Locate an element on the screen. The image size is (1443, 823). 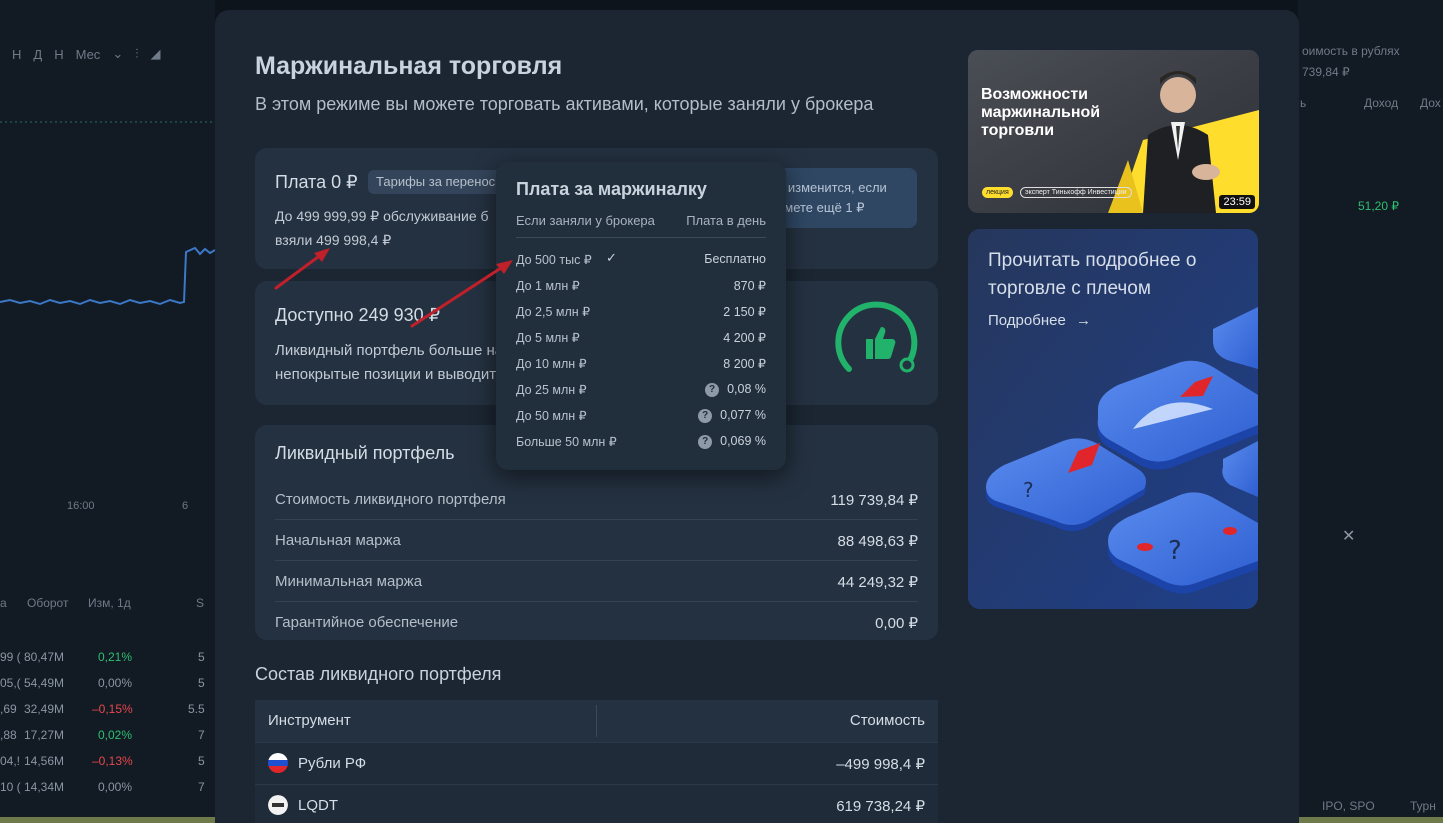
cell: 05,( is located at coordinates (10, 683).